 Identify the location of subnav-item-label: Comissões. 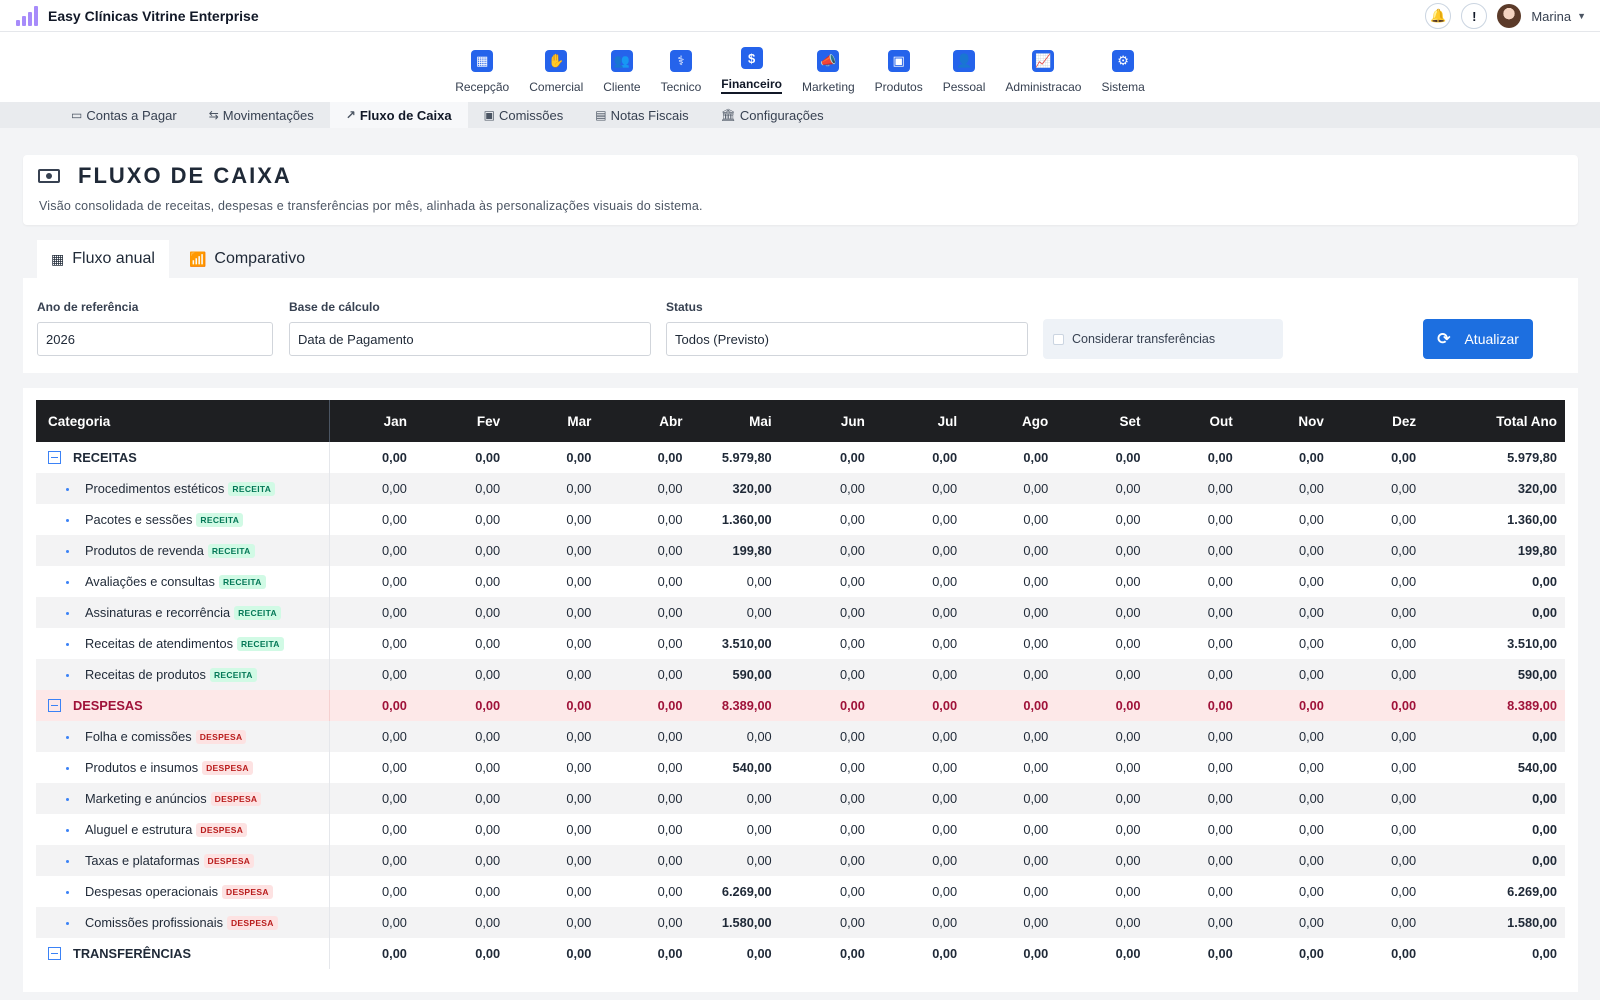
(531, 115).